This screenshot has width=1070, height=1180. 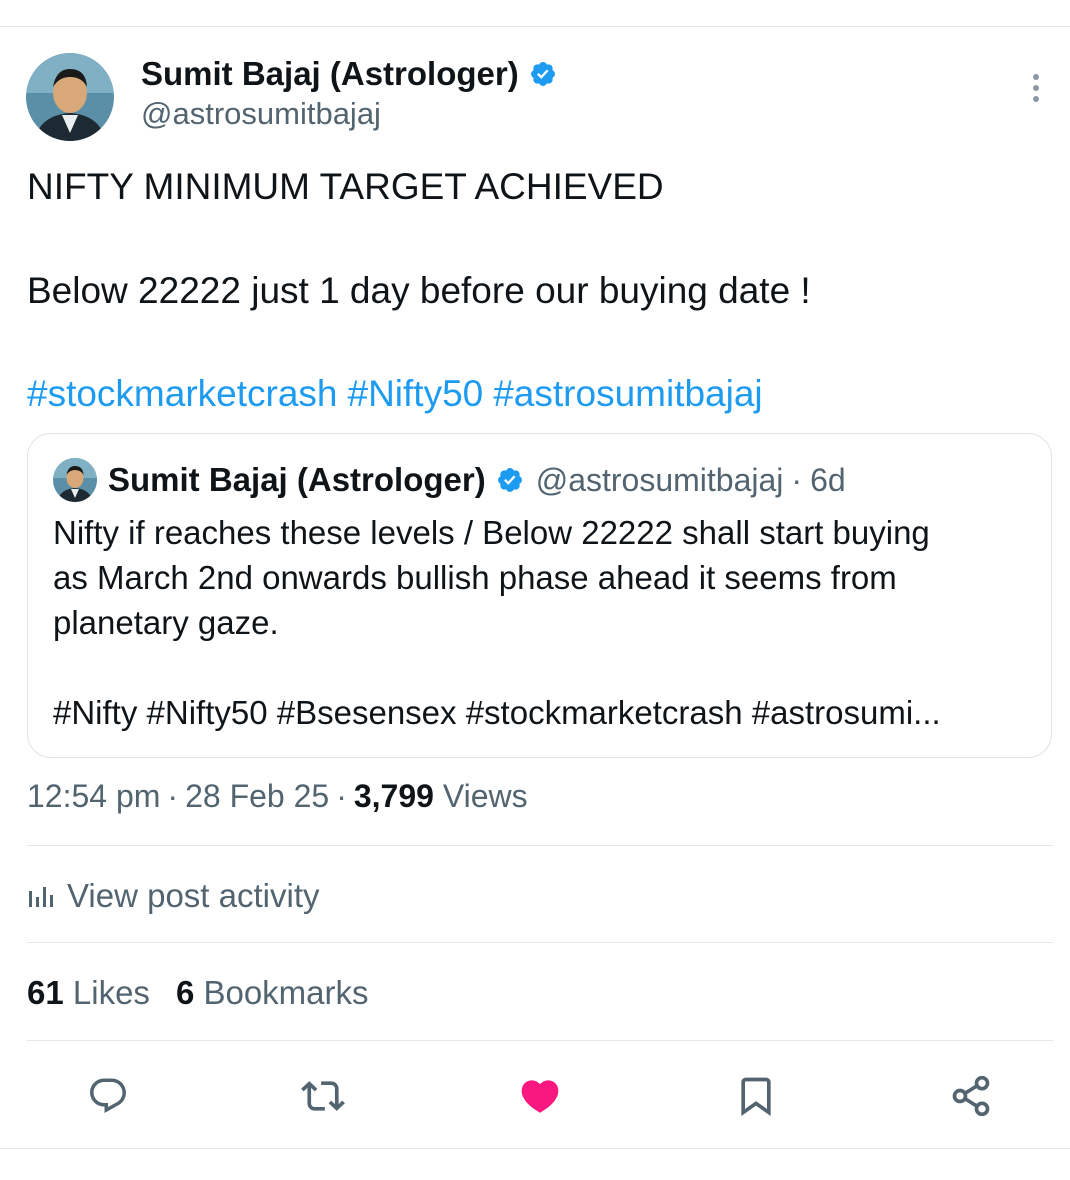 What do you see at coordinates (828, 480) in the screenshot?
I see `quoted-timestamp: 6d` at bounding box center [828, 480].